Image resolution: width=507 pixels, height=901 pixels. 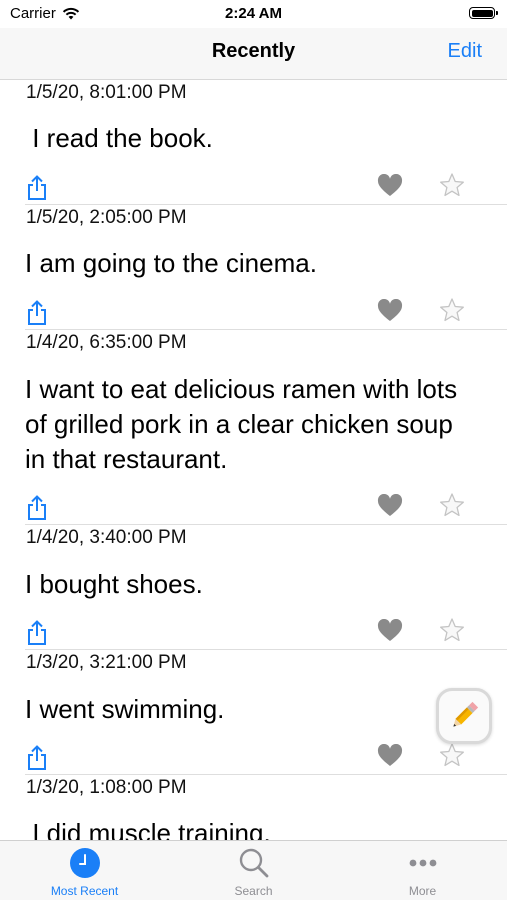 What do you see at coordinates (253, 891) in the screenshot?
I see `tab-label: Search` at bounding box center [253, 891].